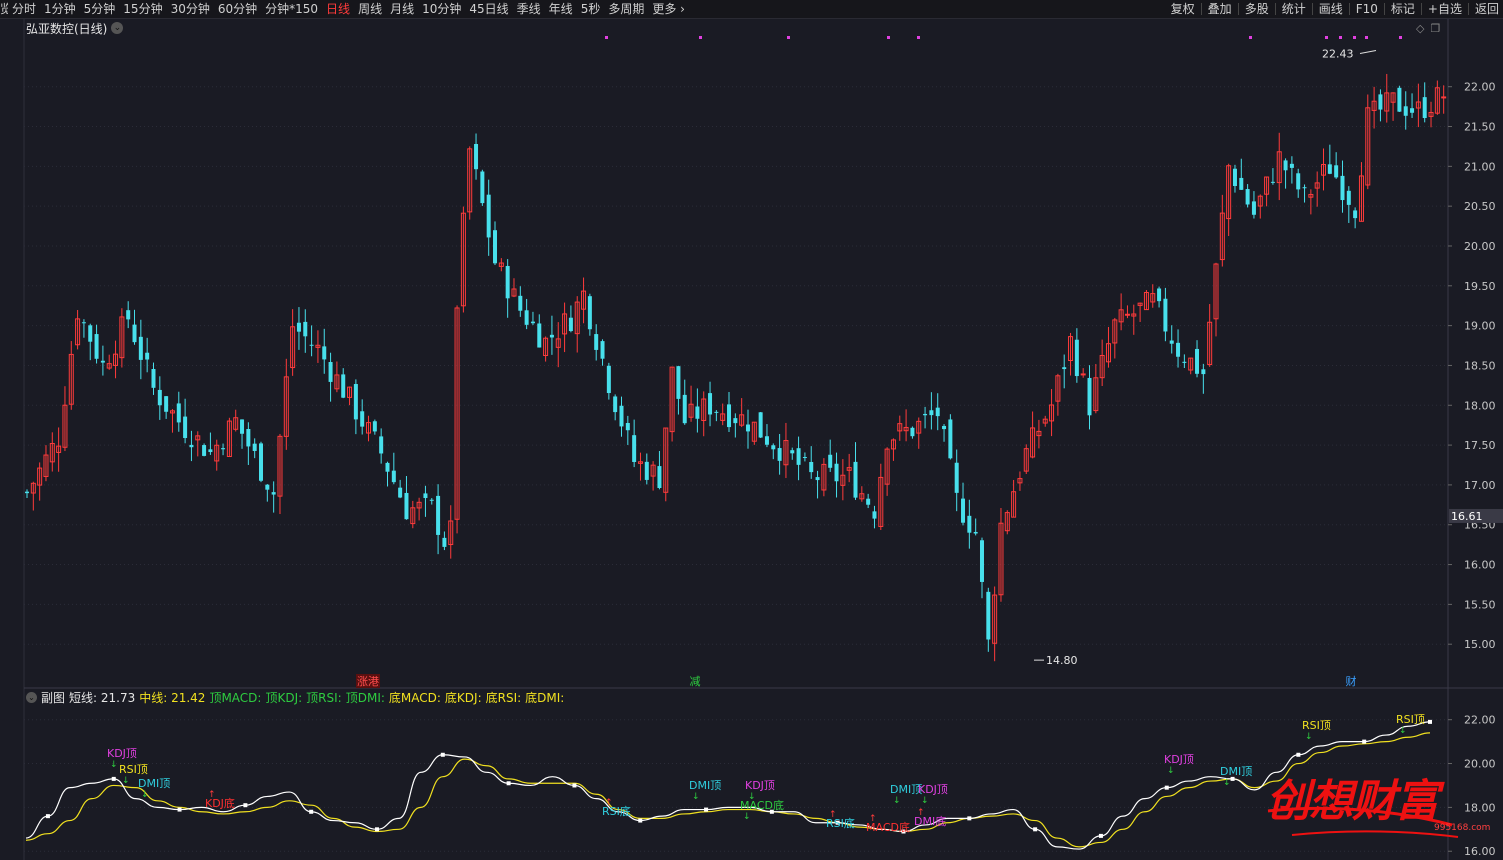 The height and width of the screenshot is (860, 1503). What do you see at coordinates (142, 9) in the screenshot?
I see `period-tab: 15分钟` at bounding box center [142, 9].